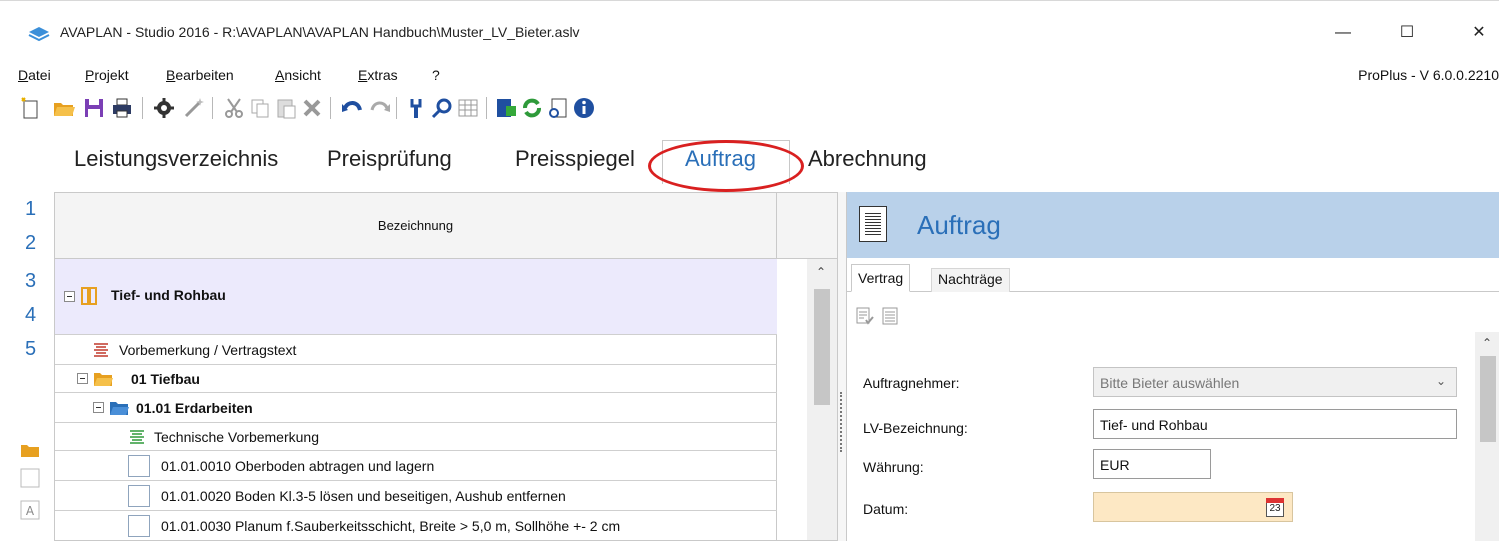 This screenshot has height=541, width=1499. What do you see at coordinates (1275, 424) in the screenshot?
I see `lv-bezeichnung-input: Tief- und Rohbau` at bounding box center [1275, 424].